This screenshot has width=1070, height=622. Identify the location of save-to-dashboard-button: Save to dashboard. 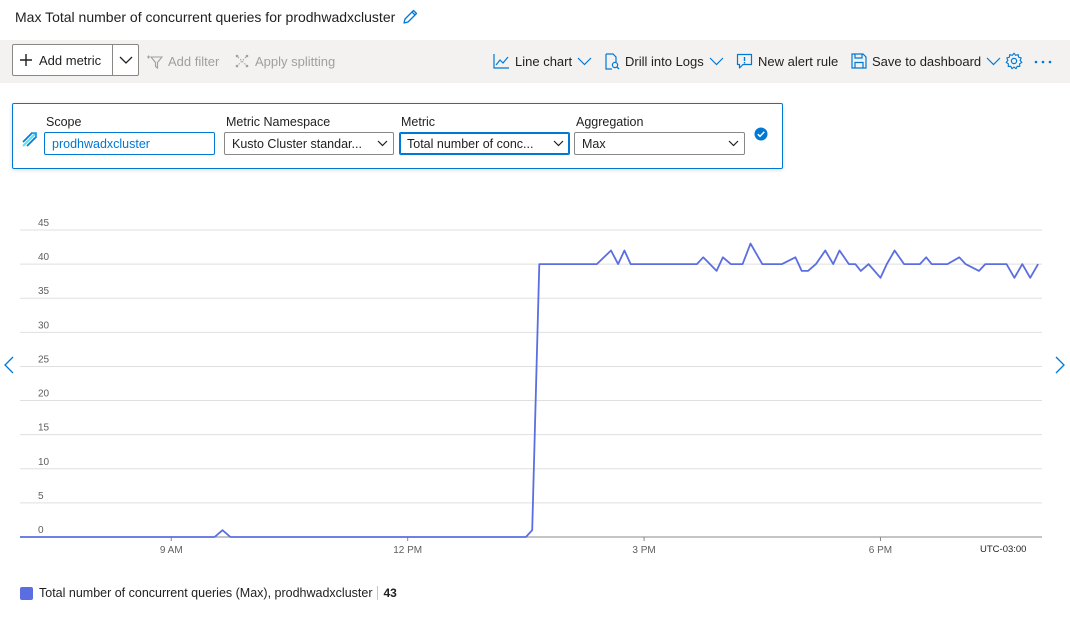
(926, 61).